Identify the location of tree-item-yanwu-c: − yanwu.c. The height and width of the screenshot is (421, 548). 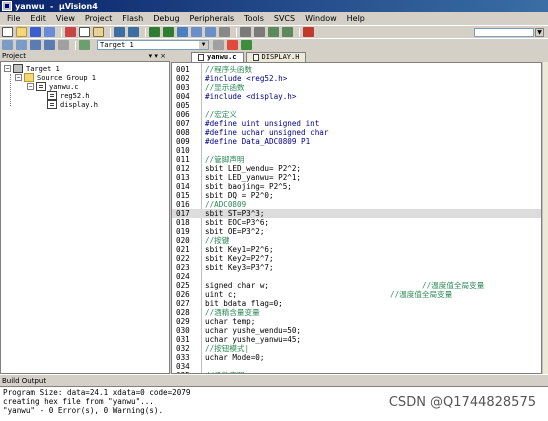
(53, 86).